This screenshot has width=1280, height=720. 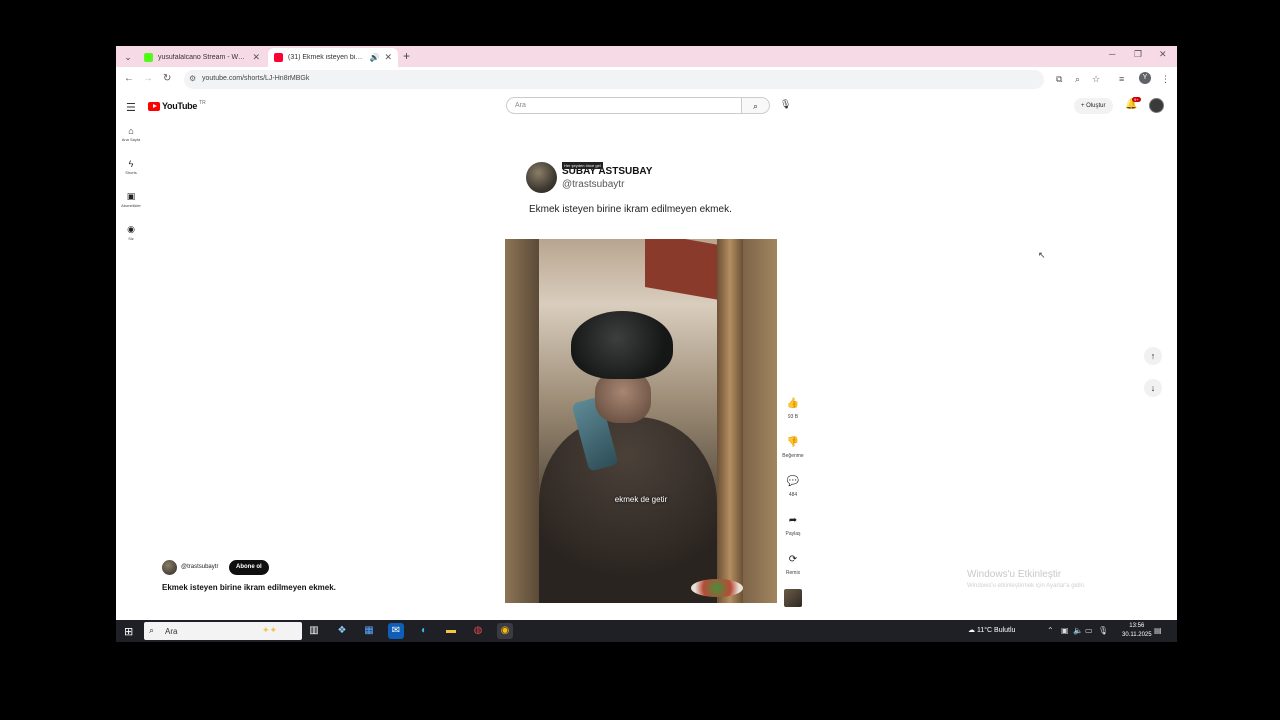 I want to click on reload-icon: ↻, so click(x=167, y=78).